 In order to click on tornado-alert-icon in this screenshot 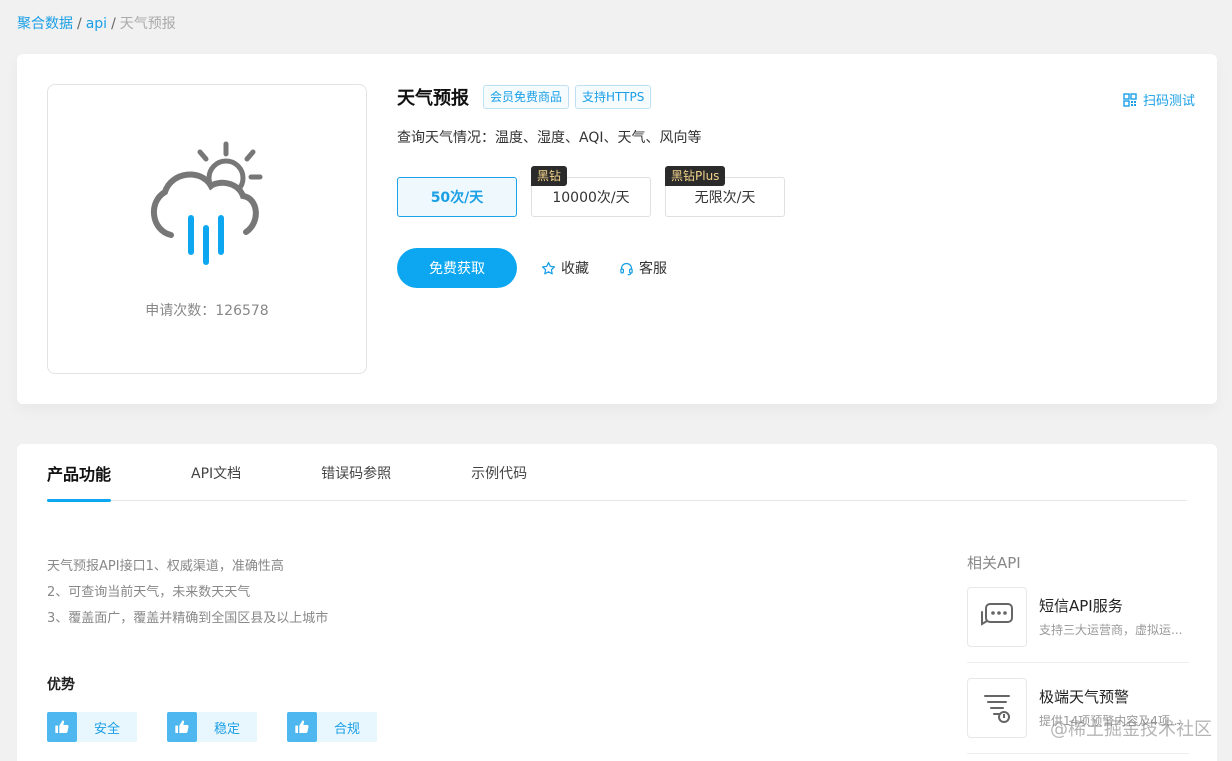, I will do `click(997, 708)`.